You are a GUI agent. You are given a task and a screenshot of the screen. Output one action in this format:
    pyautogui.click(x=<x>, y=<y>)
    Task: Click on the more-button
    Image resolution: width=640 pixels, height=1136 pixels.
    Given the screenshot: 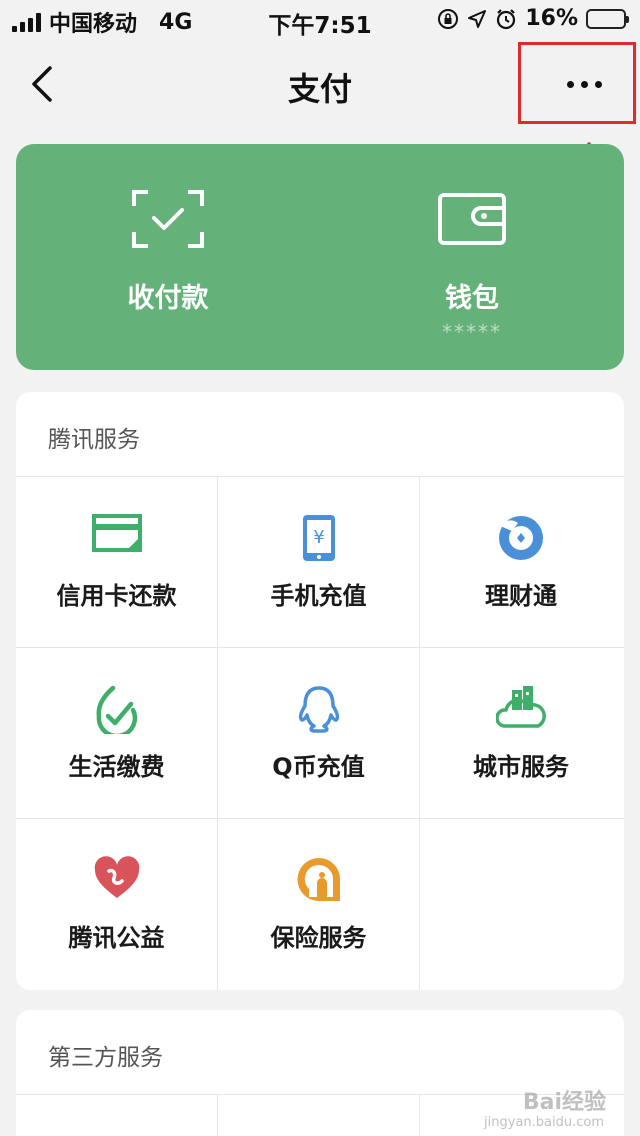 What is the action you would take?
    pyautogui.click(x=577, y=83)
    